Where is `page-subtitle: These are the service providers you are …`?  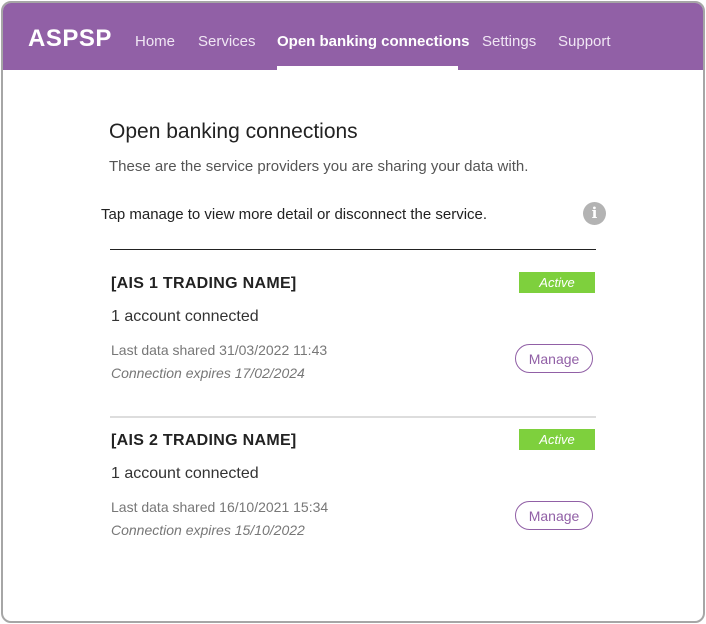 page-subtitle: These are the service providers you are … is located at coordinates (319, 166).